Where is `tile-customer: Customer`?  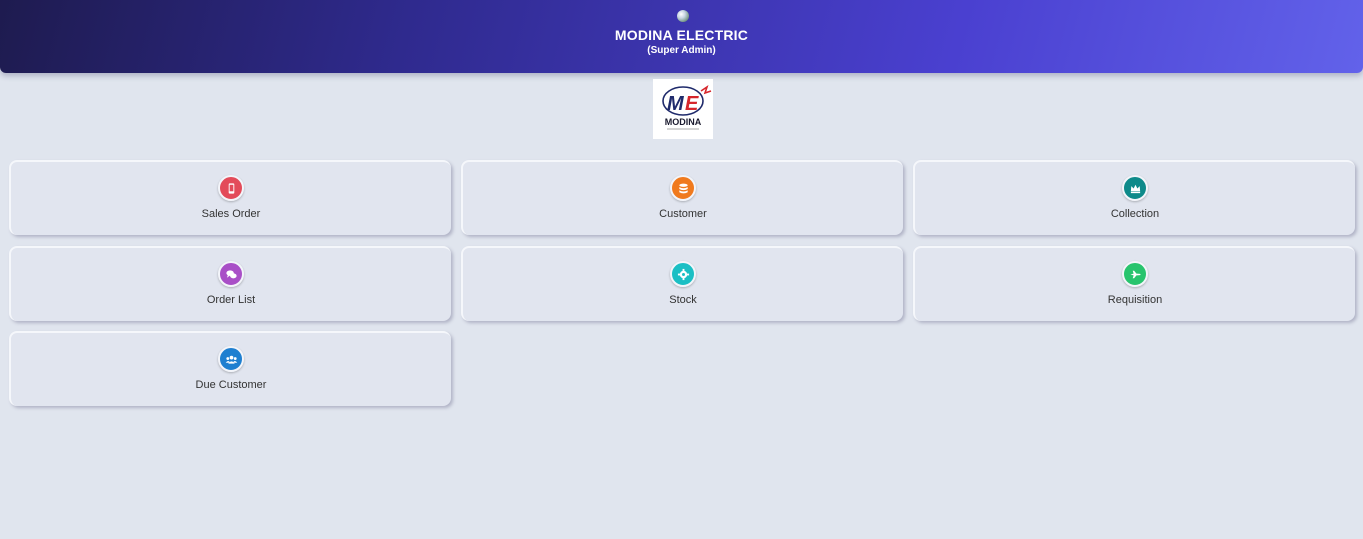 tile-customer: Customer is located at coordinates (682, 197).